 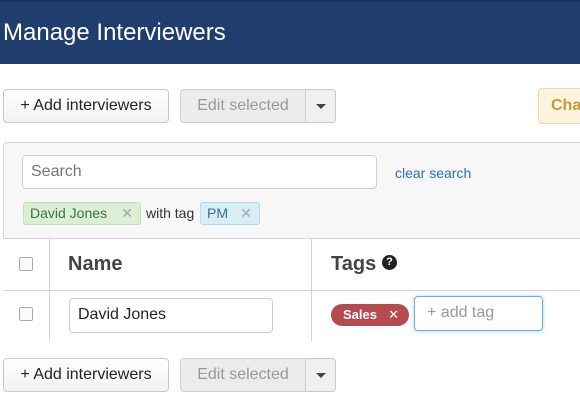 I want to click on filter-chip-person: David Jones ✕, so click(x=82, y=213).